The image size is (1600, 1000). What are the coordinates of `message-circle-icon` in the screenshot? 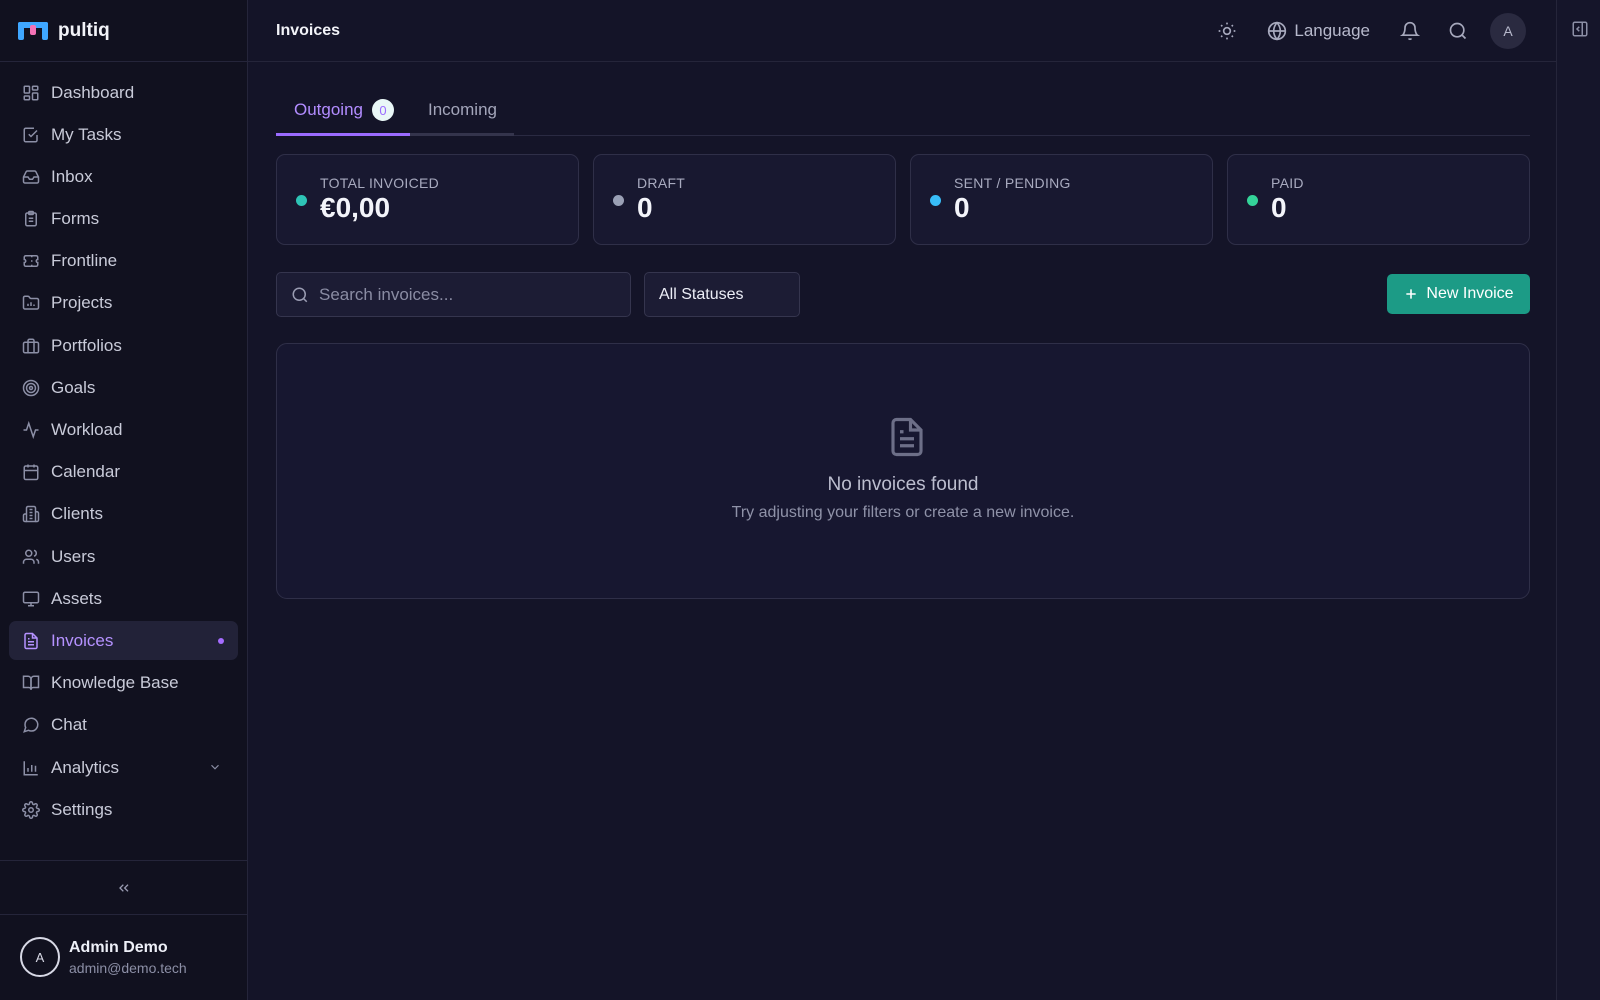 It's located at (31, 725).